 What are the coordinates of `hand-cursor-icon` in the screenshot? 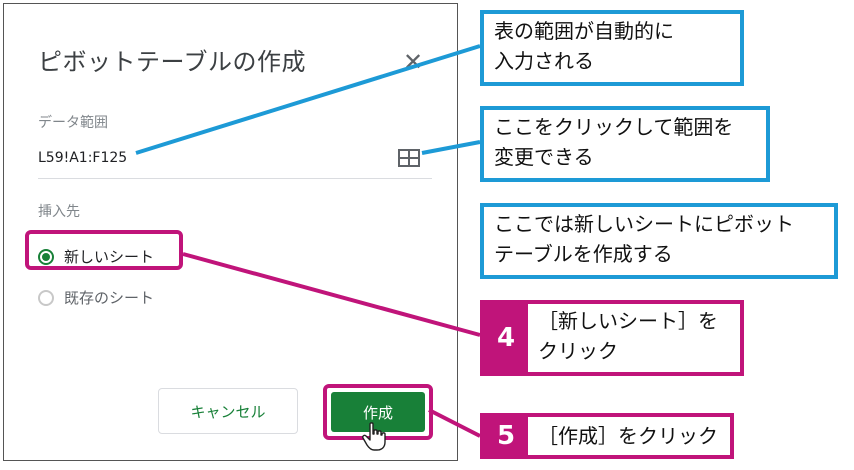 It's located at (374, 436).